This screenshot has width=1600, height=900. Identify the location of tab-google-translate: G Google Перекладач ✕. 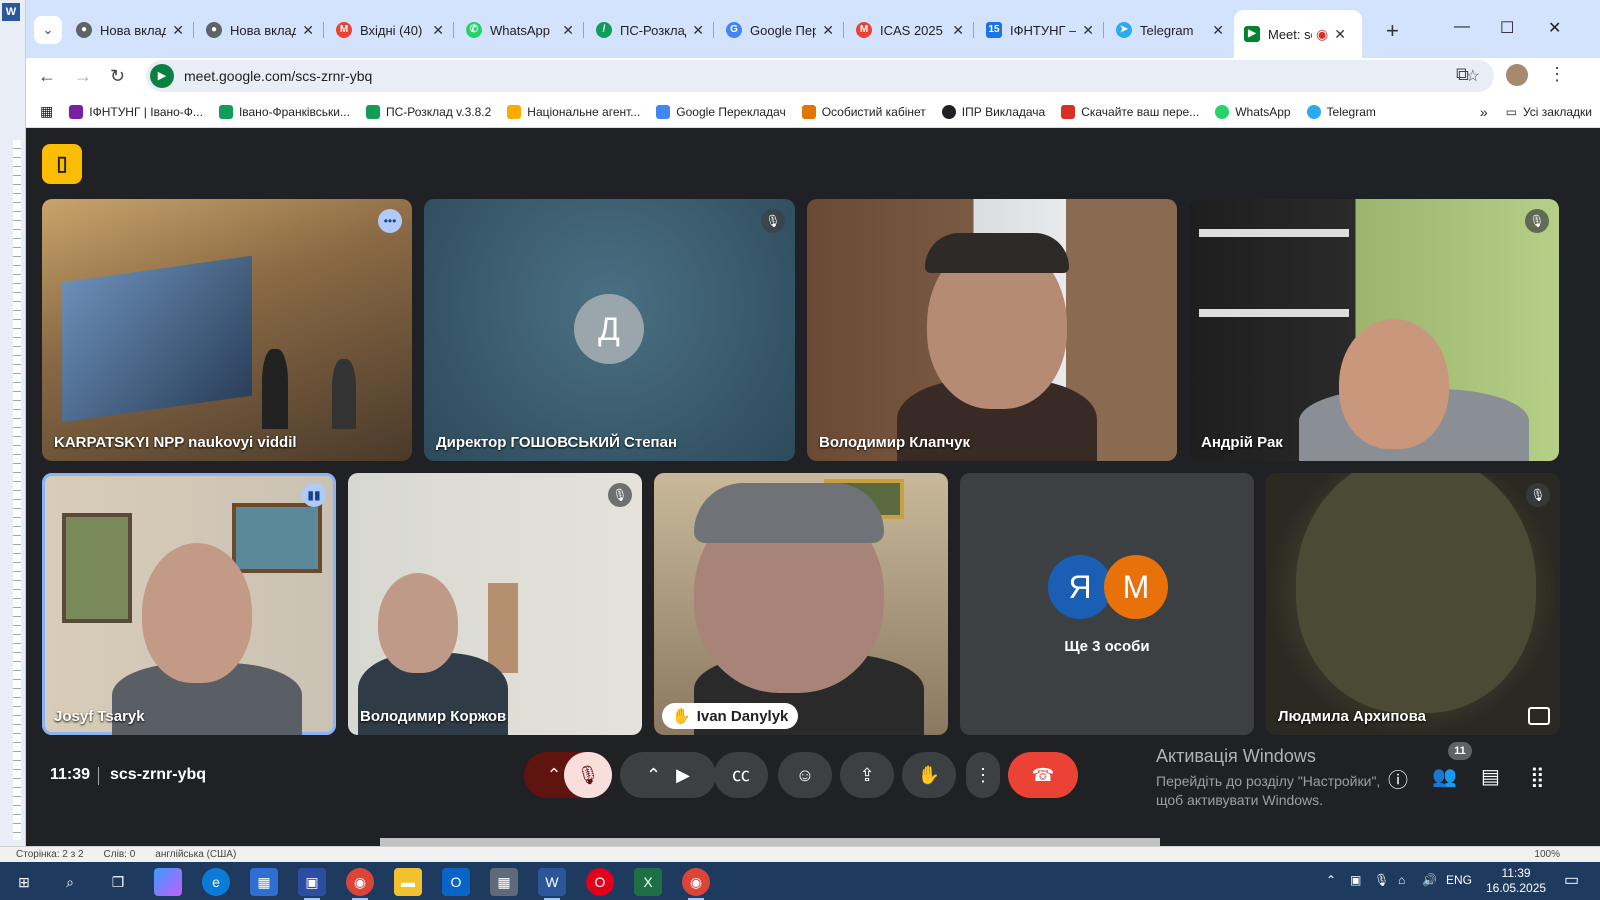
(780, 30).